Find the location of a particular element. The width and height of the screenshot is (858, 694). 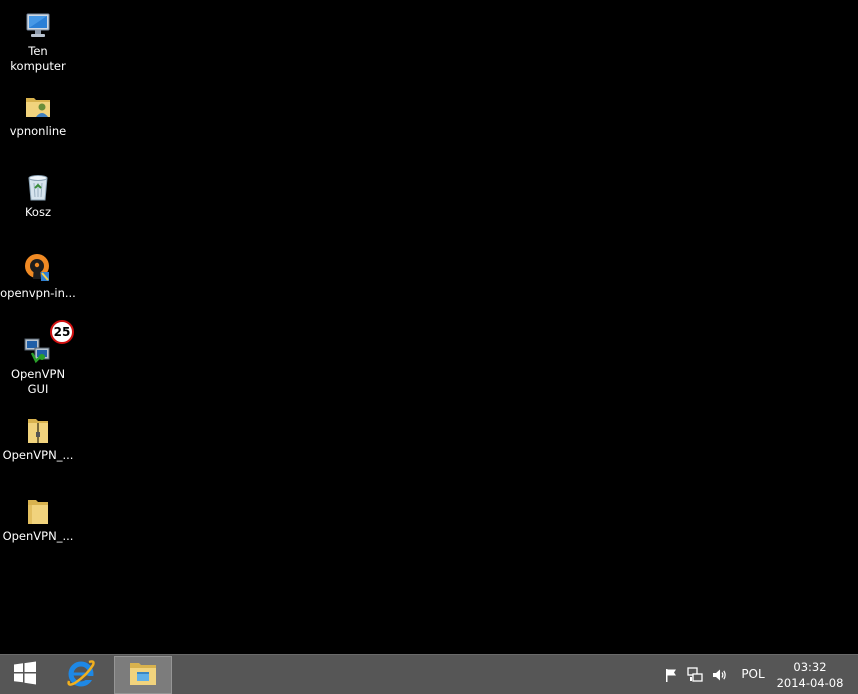

taskbar: POL 03:32 2014-04-08 is located at coordinates (429, 674).